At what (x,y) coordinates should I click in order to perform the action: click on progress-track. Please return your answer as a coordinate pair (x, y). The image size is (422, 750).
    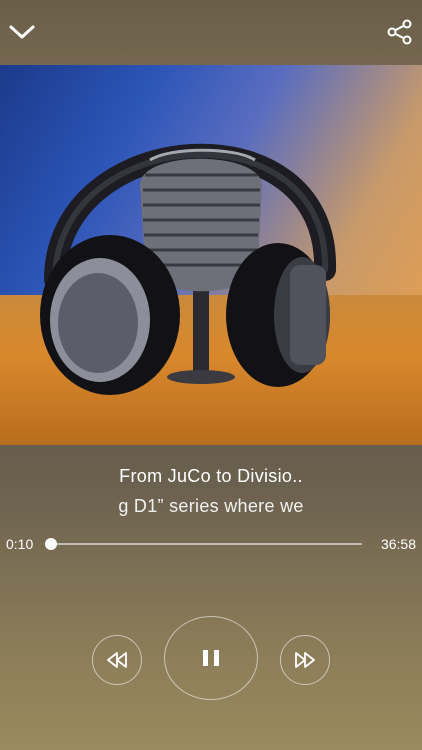
    Looking at the image, I should click on (206, 544).